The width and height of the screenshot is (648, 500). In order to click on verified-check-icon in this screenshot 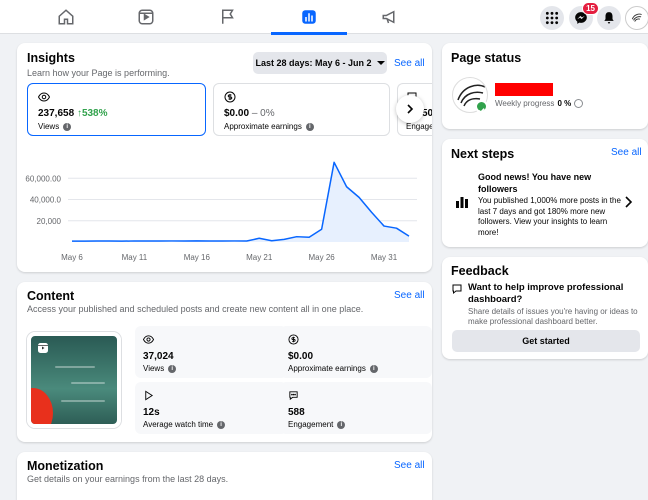, I will do `click(481, 107)`.